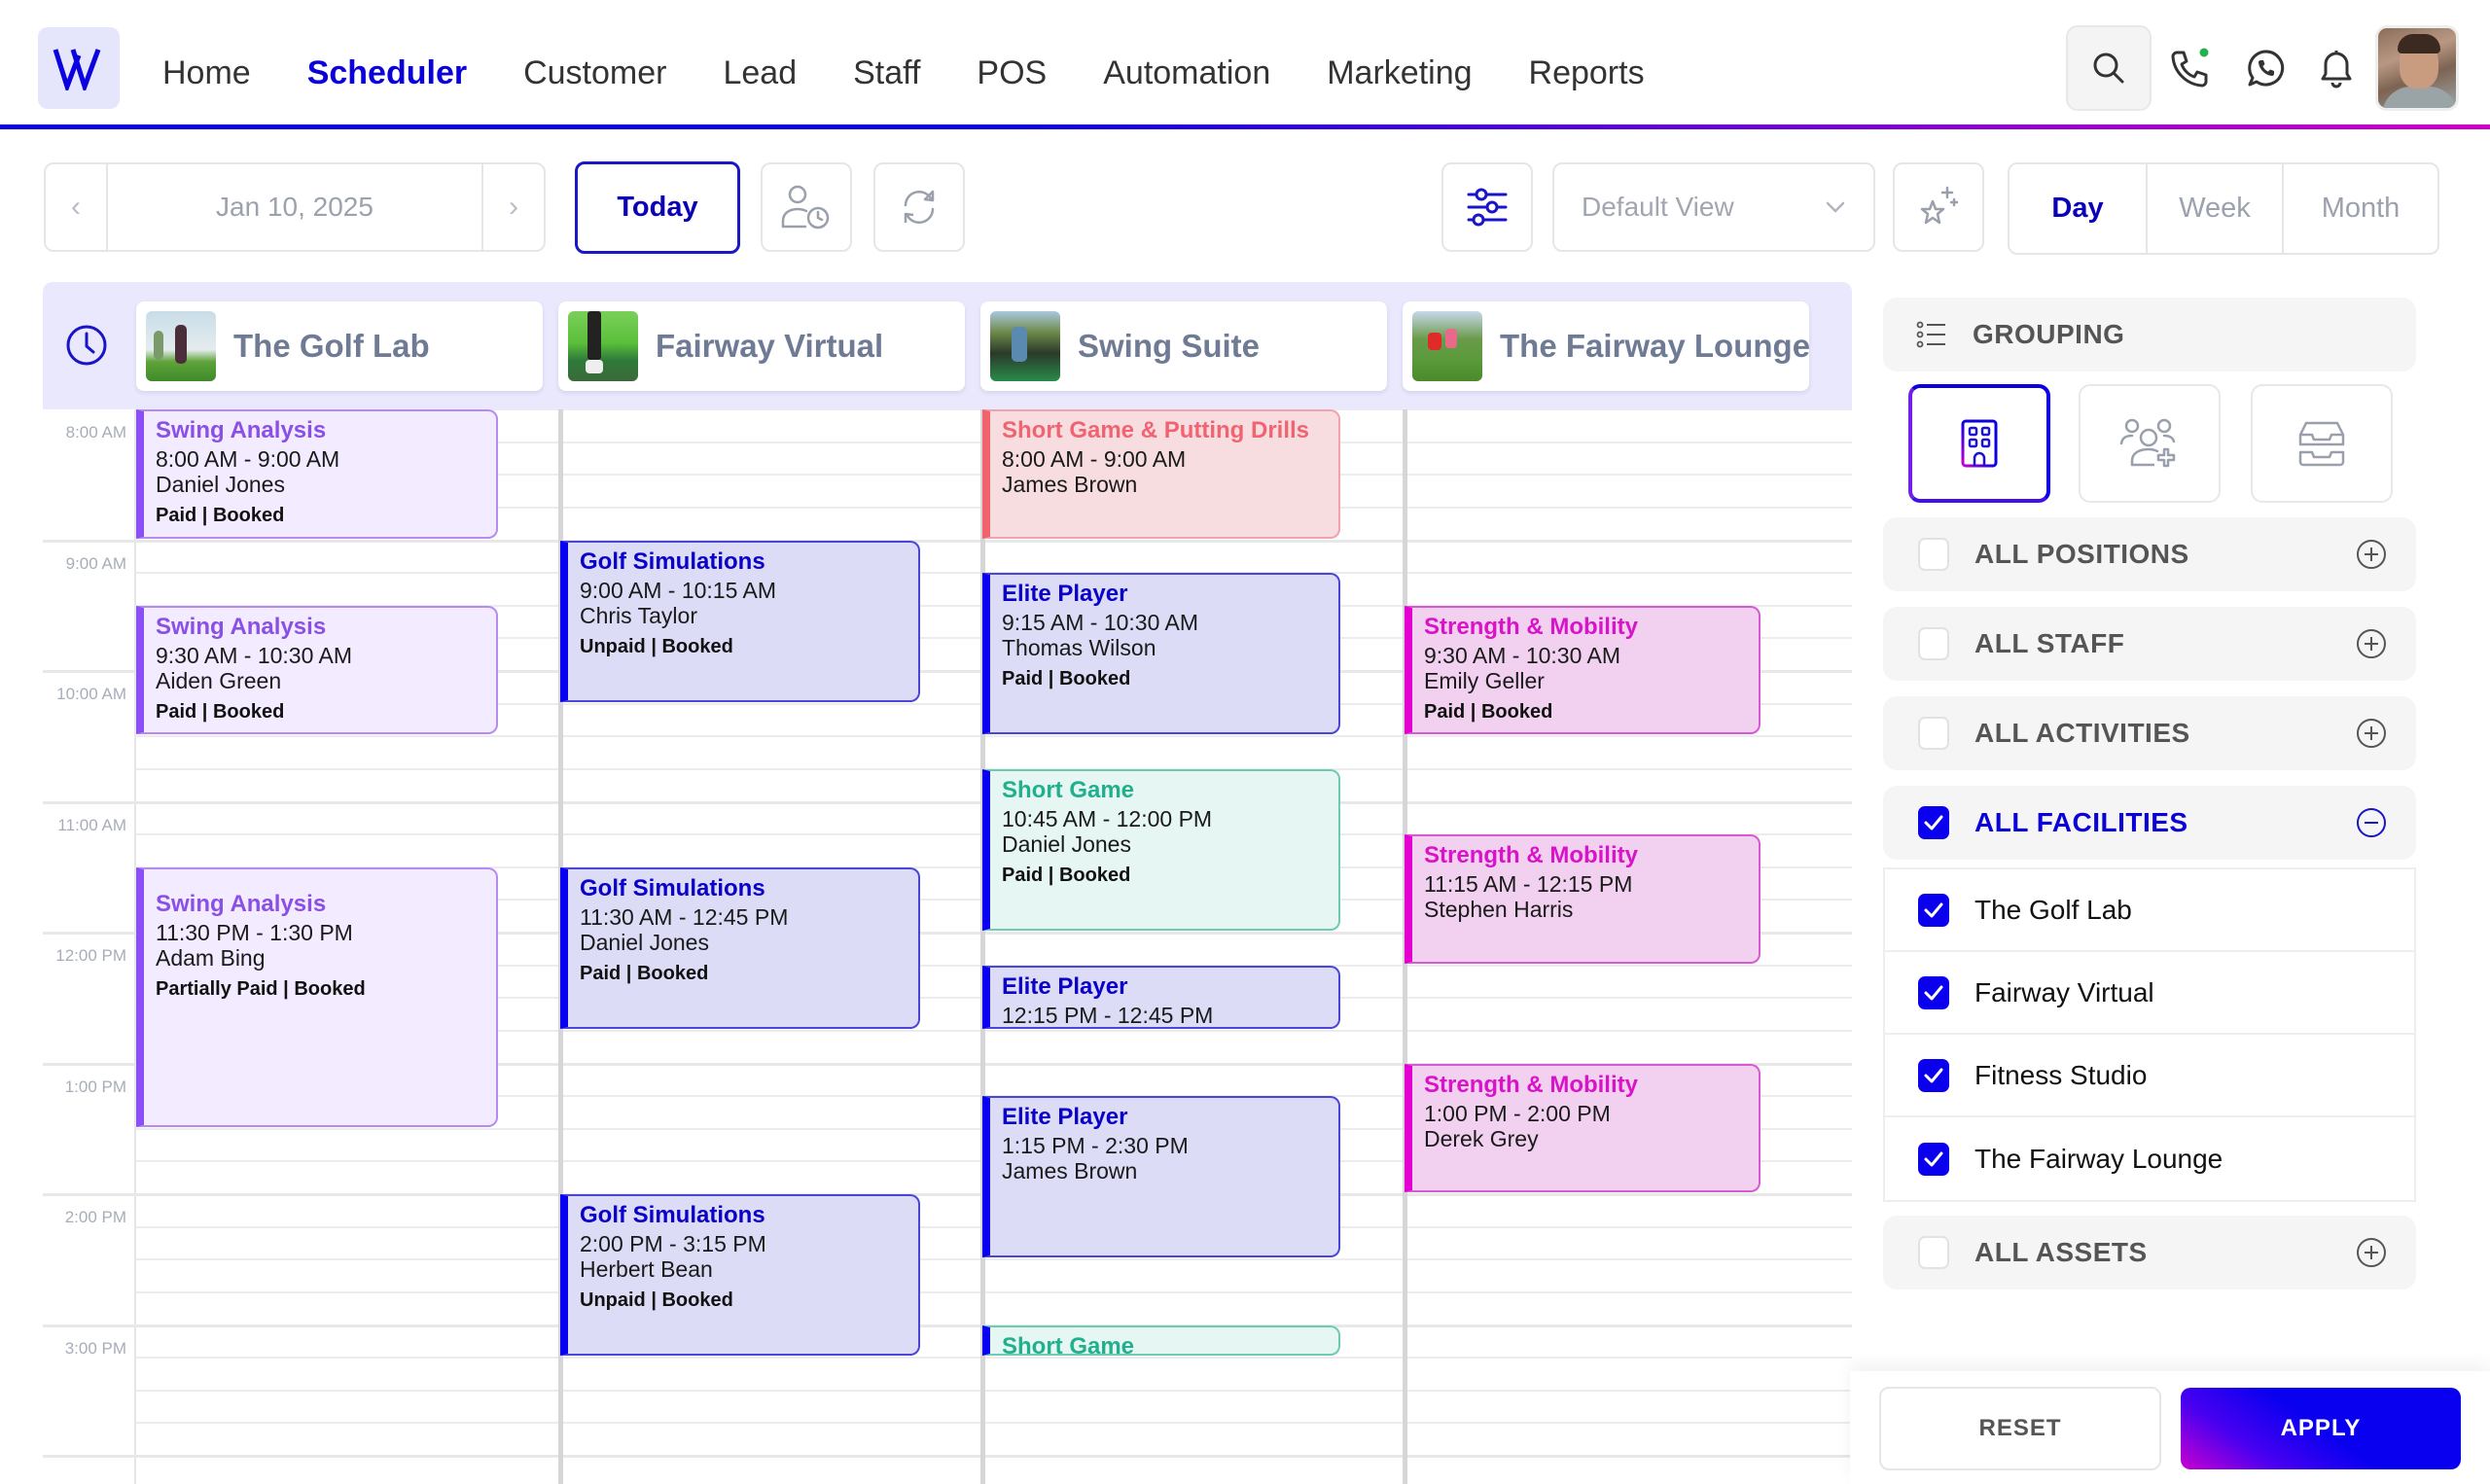 This screenshot has width=2490, height=1484. Describe the element at coordinates (1835, 207) in the screenshot. I see `chevron-down-icon` at that location.